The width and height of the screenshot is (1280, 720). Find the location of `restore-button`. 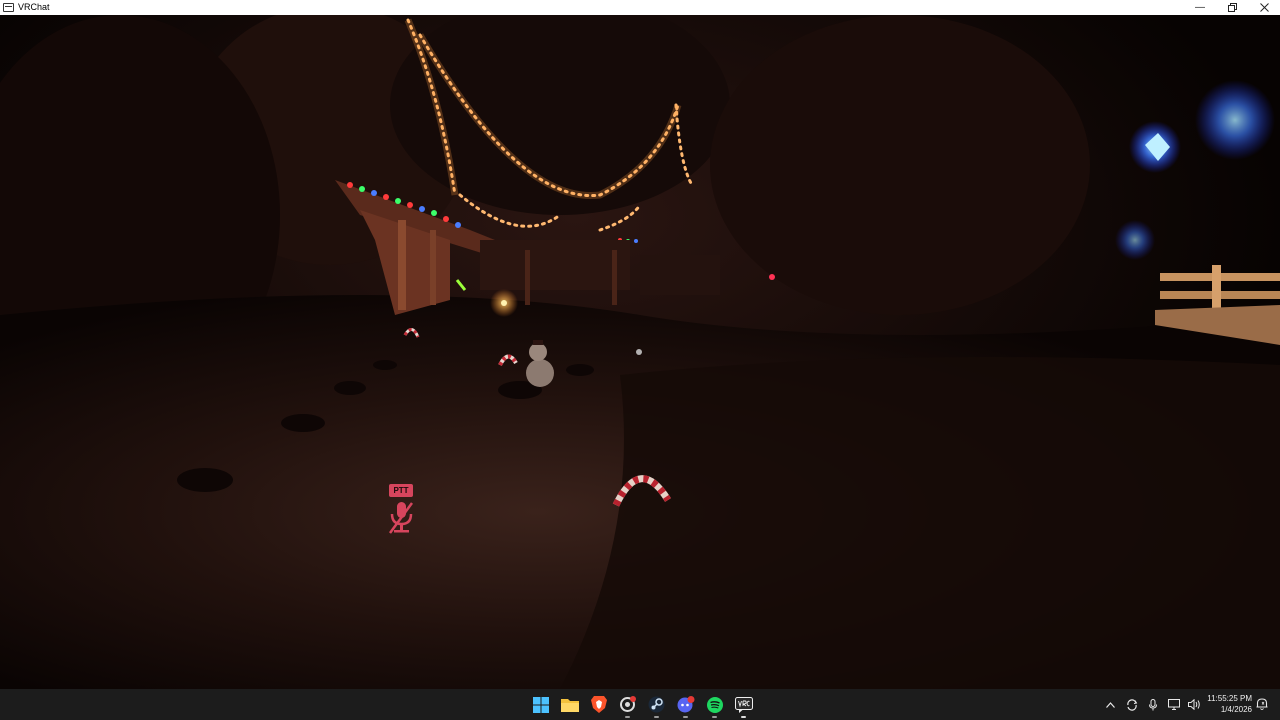

restore-button is located at coordinates (1232, 7).